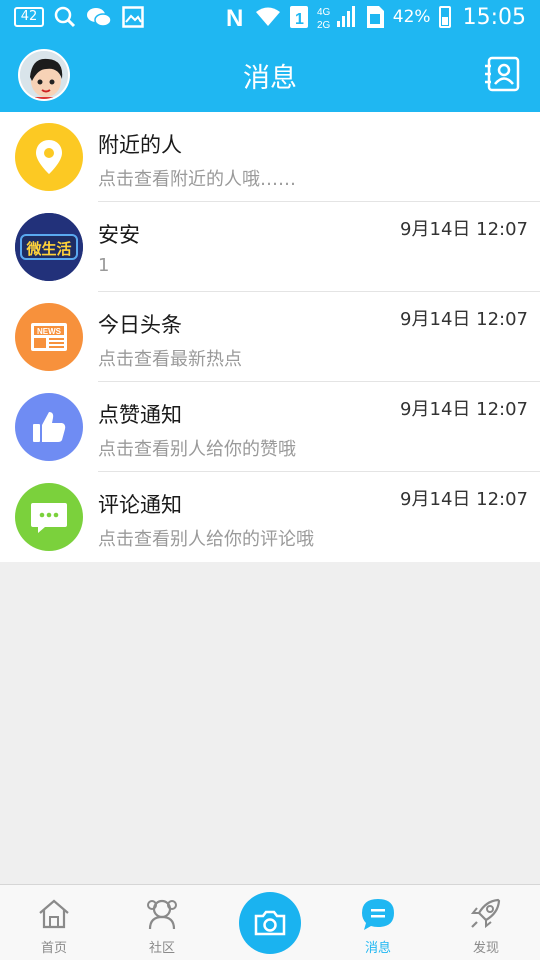  I want to click on camera-icon, so click(270, 923).